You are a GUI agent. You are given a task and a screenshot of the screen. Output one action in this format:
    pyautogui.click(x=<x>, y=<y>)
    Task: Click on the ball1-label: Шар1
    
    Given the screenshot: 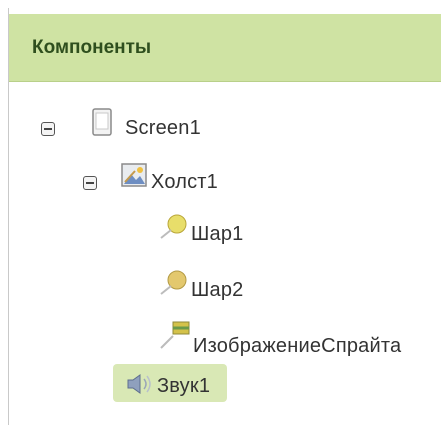 What is the action you would take?
    pyautogui.click(x=217, y=233)
    